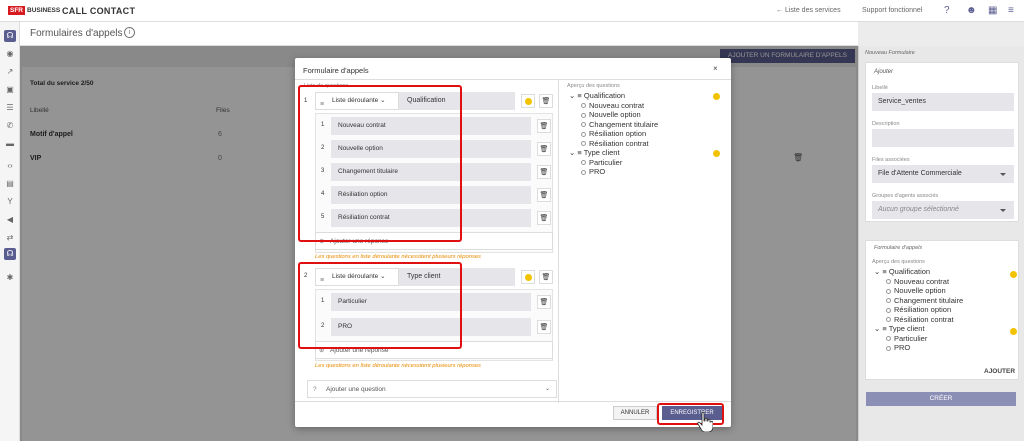 This screenshot has width=1024, height=441. What do you see at coordinates (10, 202) in the screenshot?
I see `fork-icon: Y` at bounding box center [10, 202].